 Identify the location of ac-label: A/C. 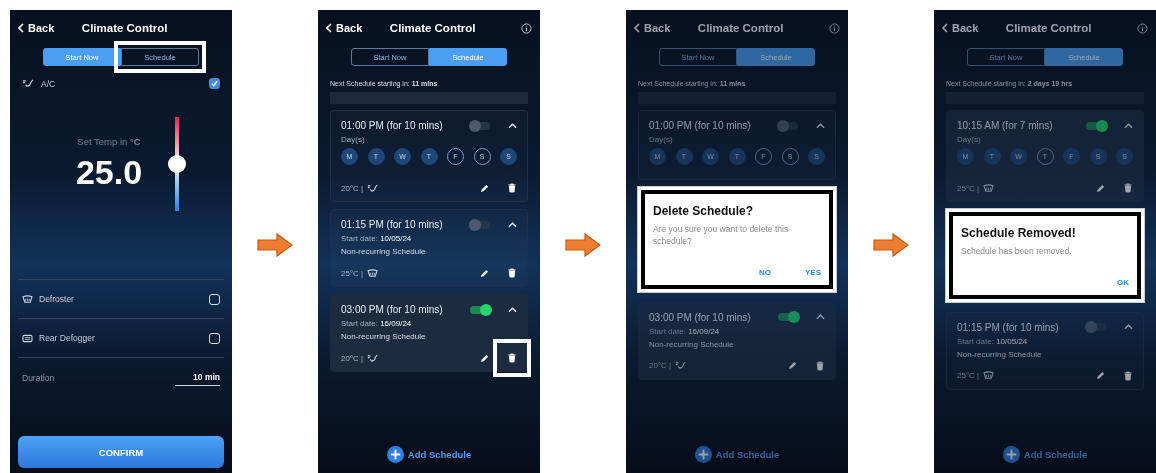
(48, 83).